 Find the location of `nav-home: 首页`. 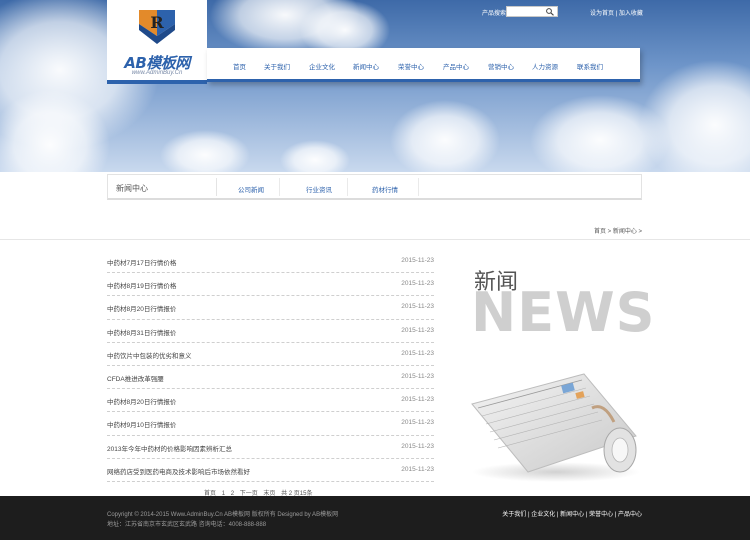

nav-home: 首页 is located at coordinates (239, 66).